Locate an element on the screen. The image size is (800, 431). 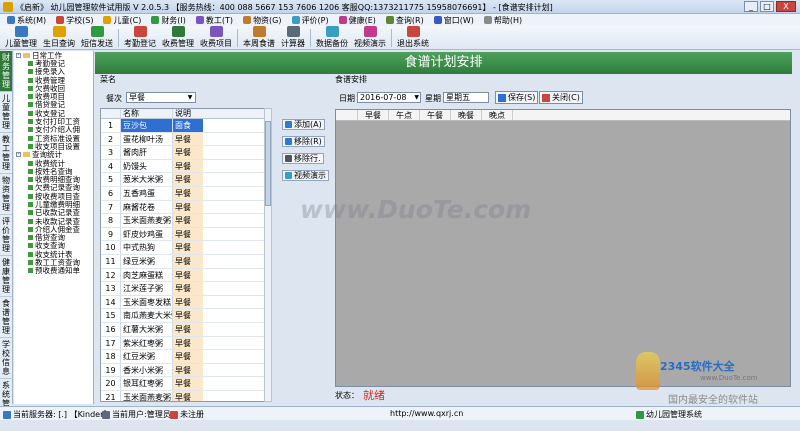
dish-name-cell: 蛋花柳叶汤 is located at coordinates (147, 139).